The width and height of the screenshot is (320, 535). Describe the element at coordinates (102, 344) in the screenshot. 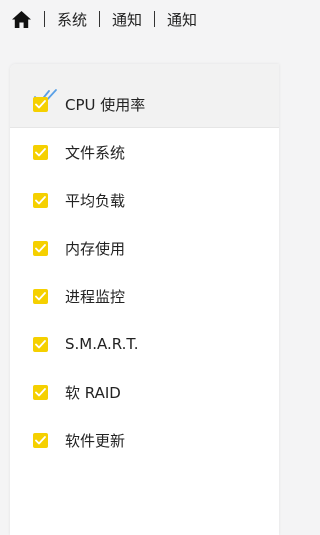

I see `item-label: S.M.A.R.T.` at that location.